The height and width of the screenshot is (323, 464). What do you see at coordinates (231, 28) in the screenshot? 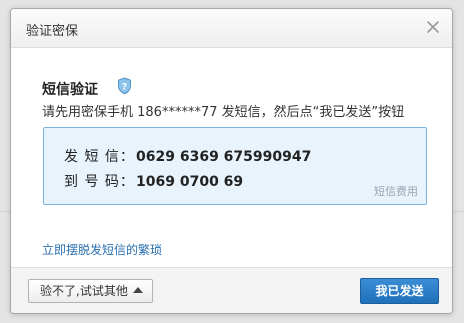
I see `dialog-header: 验证密保` at bounding box center [231, 28].